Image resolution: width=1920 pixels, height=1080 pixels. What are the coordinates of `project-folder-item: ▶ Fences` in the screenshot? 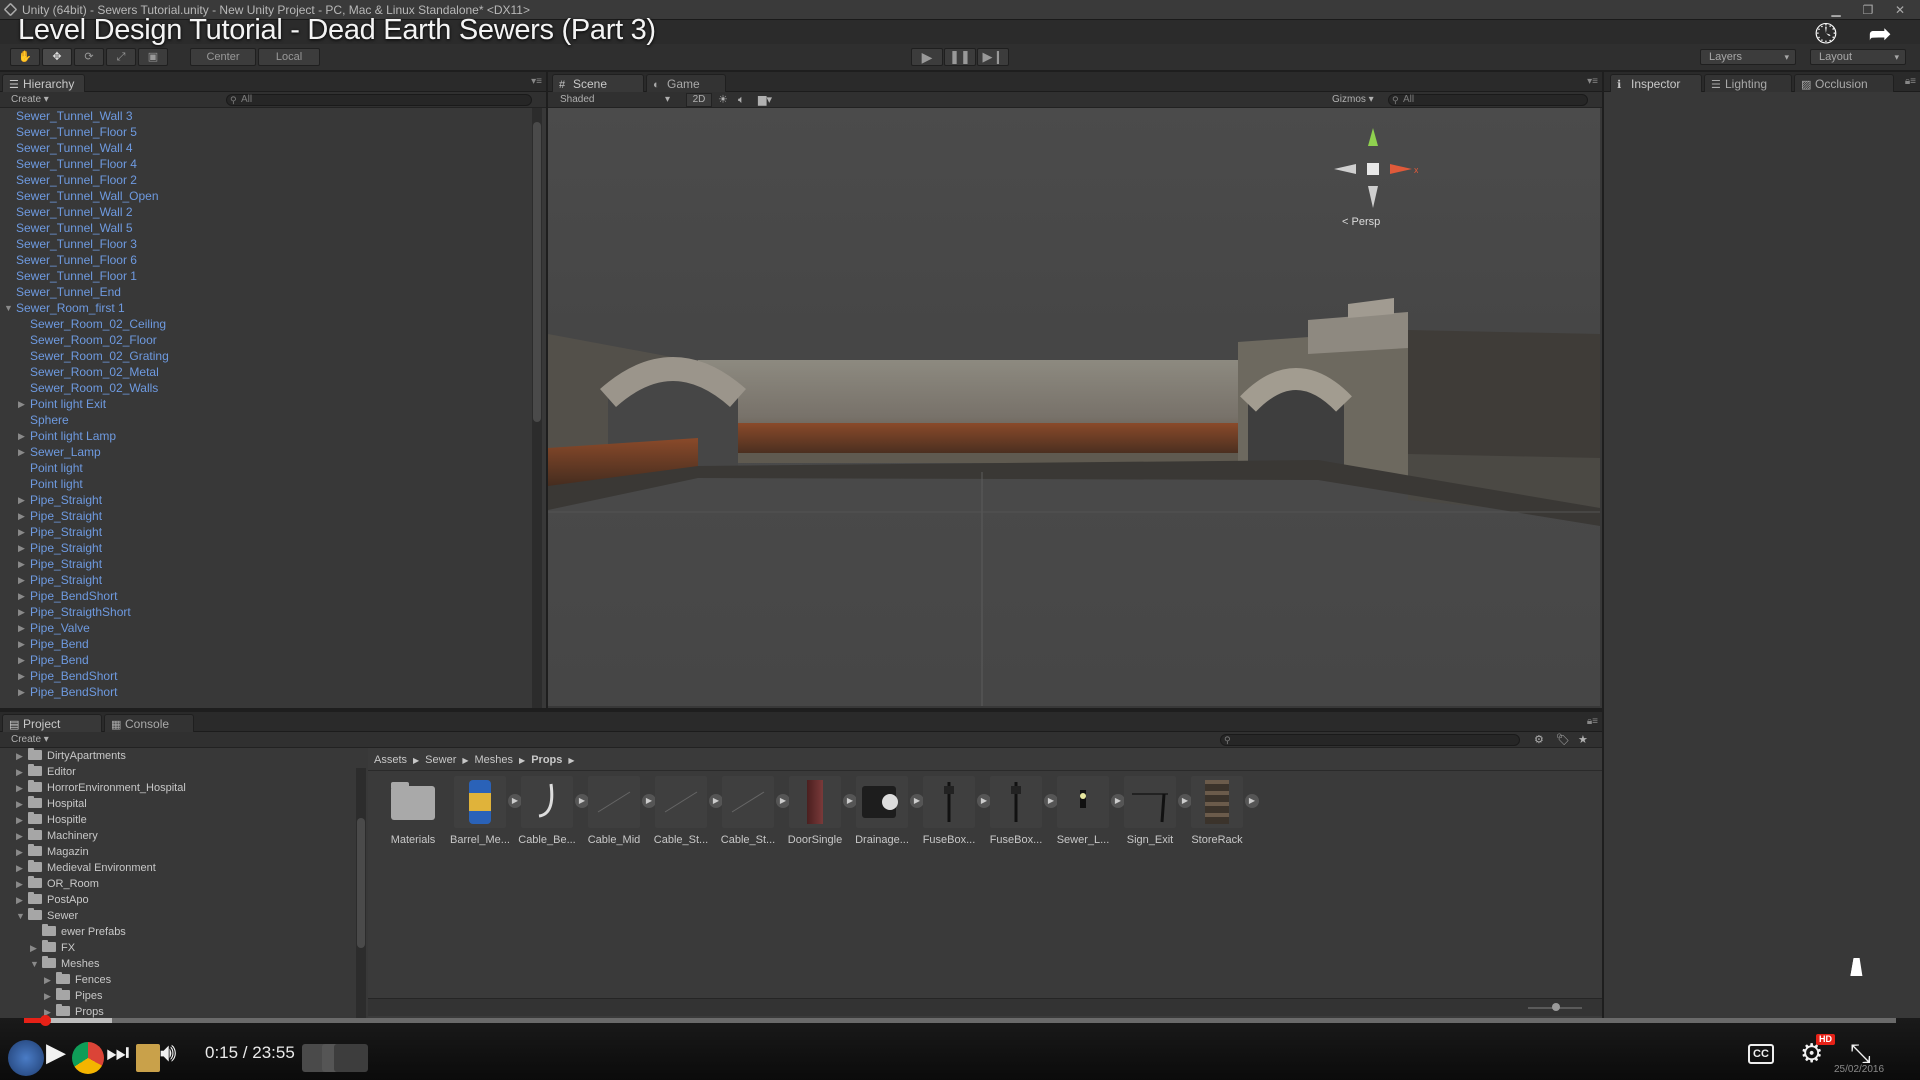 It's located at (77, 980).